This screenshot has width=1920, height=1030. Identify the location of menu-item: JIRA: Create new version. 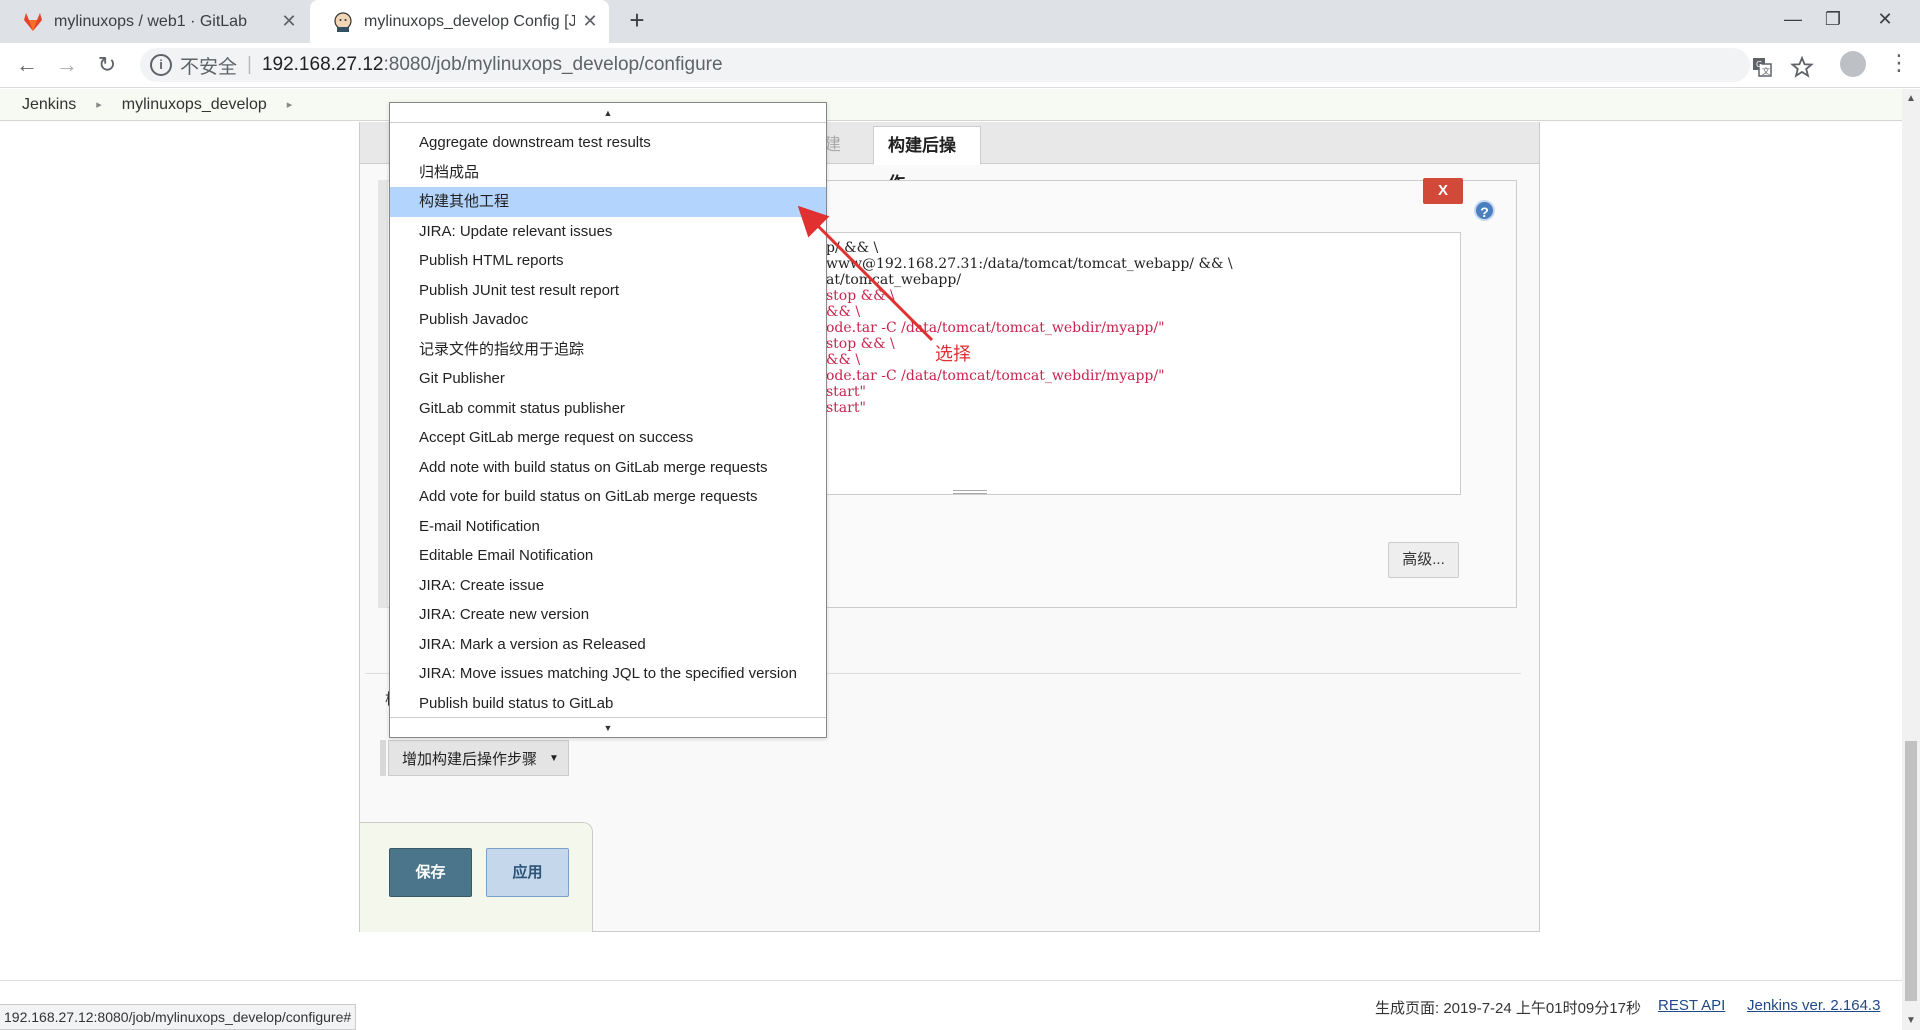
(608, 615).